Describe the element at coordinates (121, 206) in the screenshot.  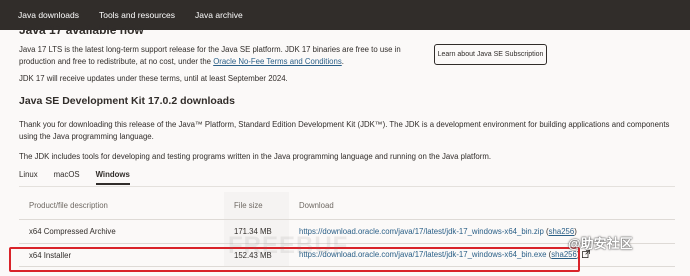
I see `column-header-product: Product/file description` at that location.